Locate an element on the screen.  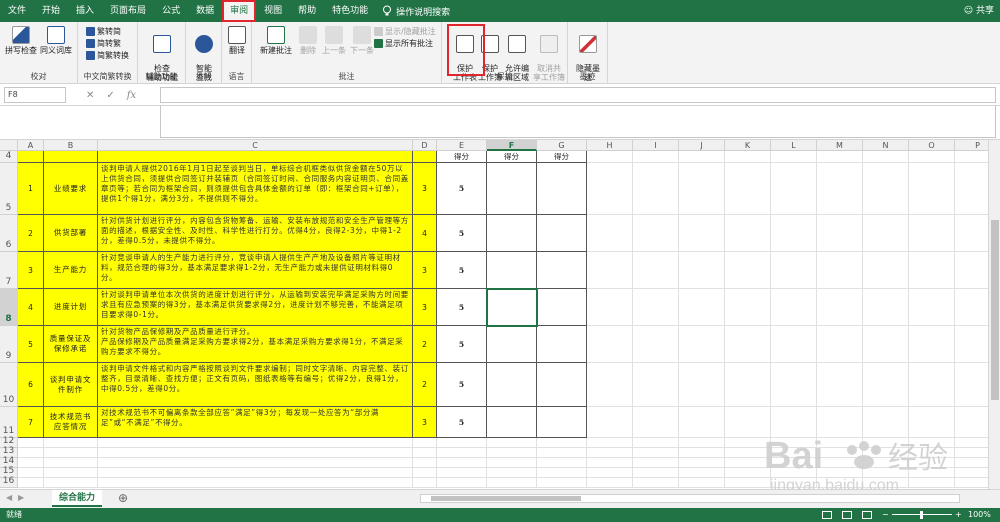
delete-comment-button: 删除 is located at coordinates (308, 40).